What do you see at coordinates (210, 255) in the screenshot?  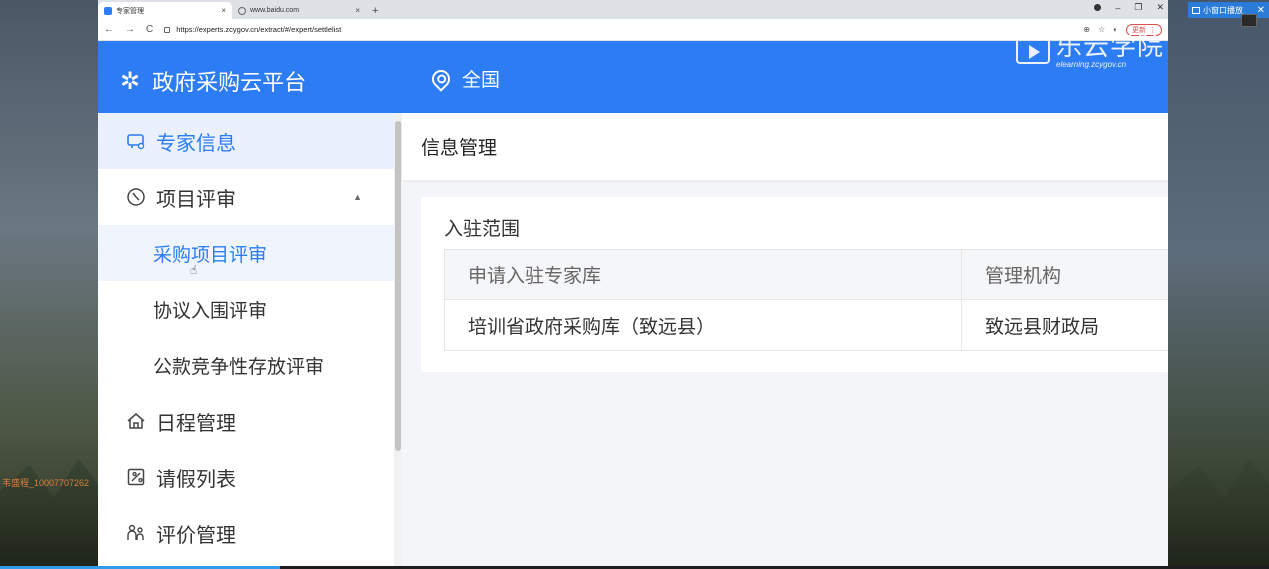 I see `sidebar-item-label: 采购项目评审` at bounding box center [210, 255].